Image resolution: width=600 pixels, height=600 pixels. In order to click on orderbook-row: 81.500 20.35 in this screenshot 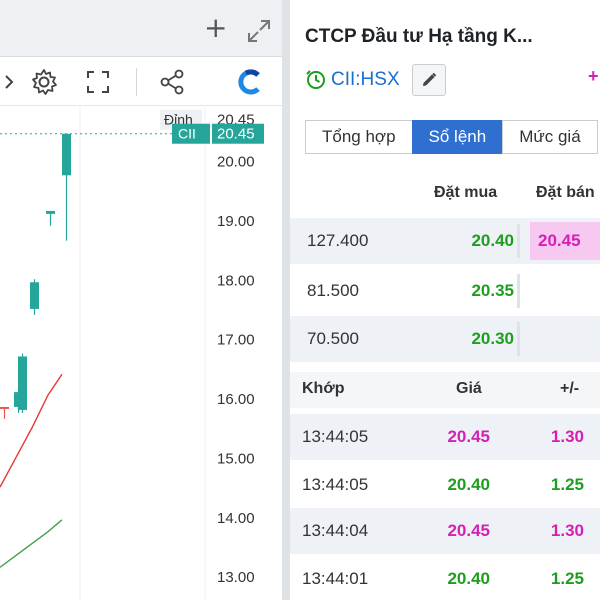, I will do `click(445, 291)`.